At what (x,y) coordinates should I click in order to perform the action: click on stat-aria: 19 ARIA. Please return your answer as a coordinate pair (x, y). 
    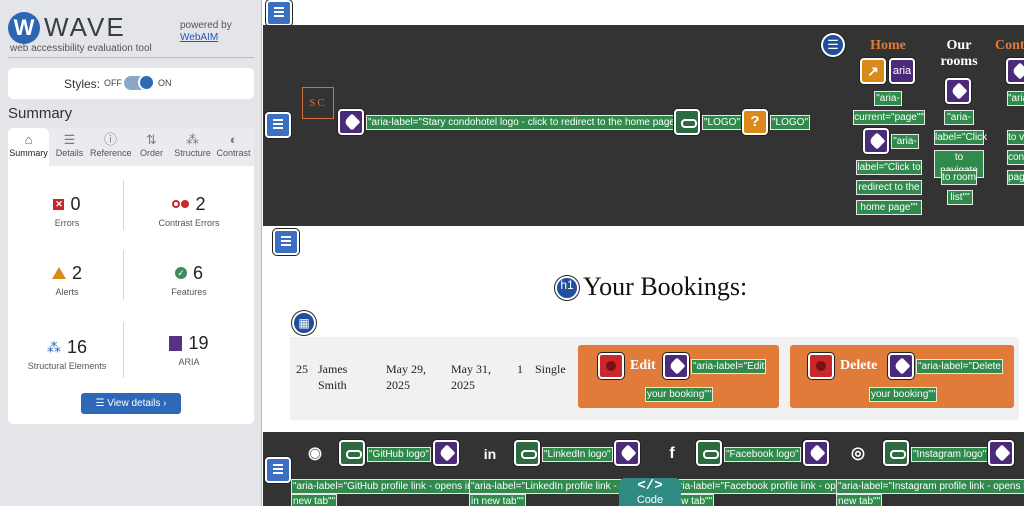
    Looking at the image, I should click on (189, 349).